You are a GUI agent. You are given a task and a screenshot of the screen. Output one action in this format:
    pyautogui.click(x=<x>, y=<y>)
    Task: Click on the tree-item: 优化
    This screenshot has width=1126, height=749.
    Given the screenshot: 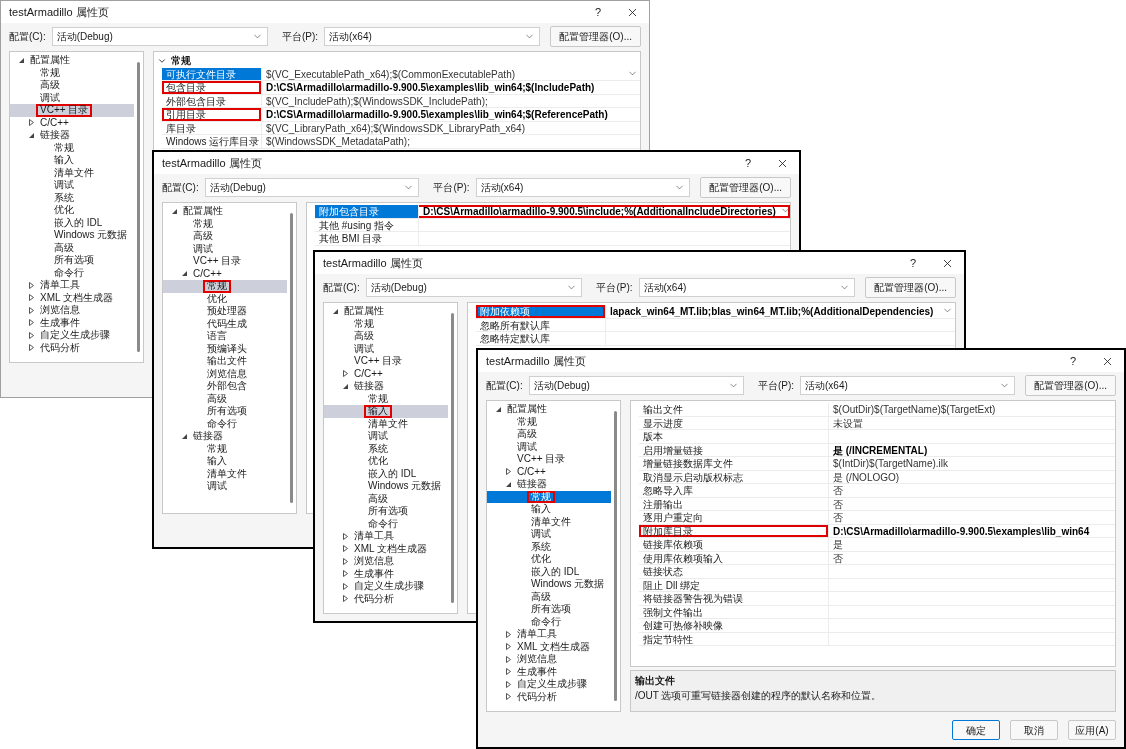 What is the action you would take?
    pyautogui.click(x=72, y=210)
    